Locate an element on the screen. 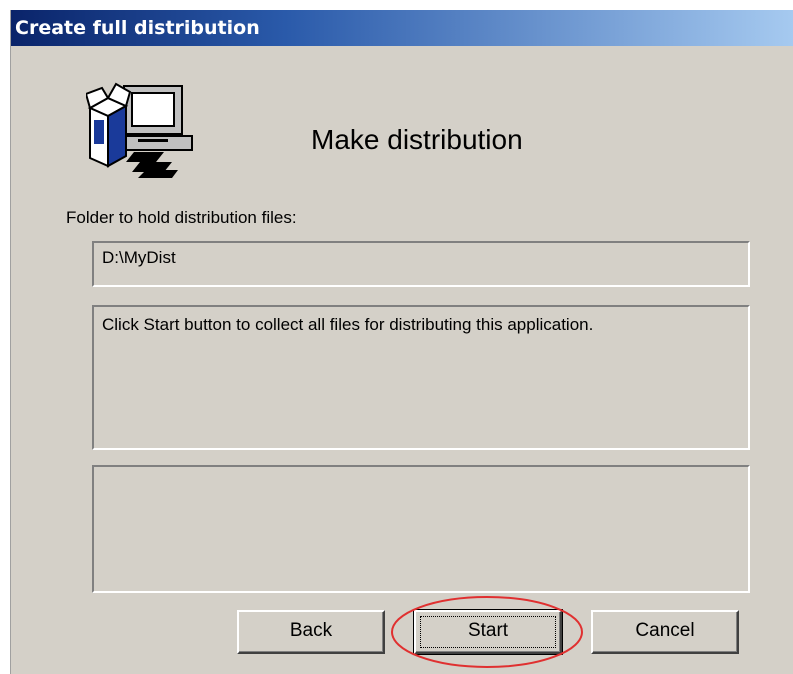  computer-distribution-icon is located at coordinates (145, 130).